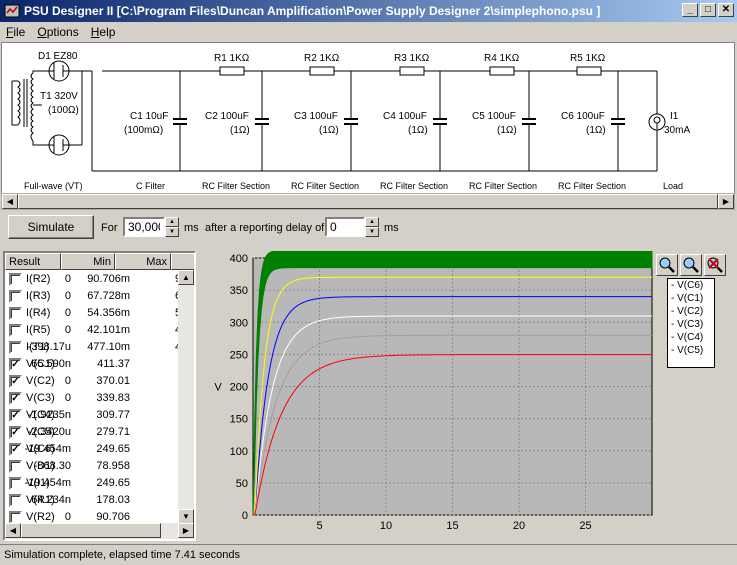 Image resolution: width=737 pixels, height=565 pixels. What do you see at coordinates (182, 261) in the screenshot?
I see `header-extra` at bounding box center [182, 261].